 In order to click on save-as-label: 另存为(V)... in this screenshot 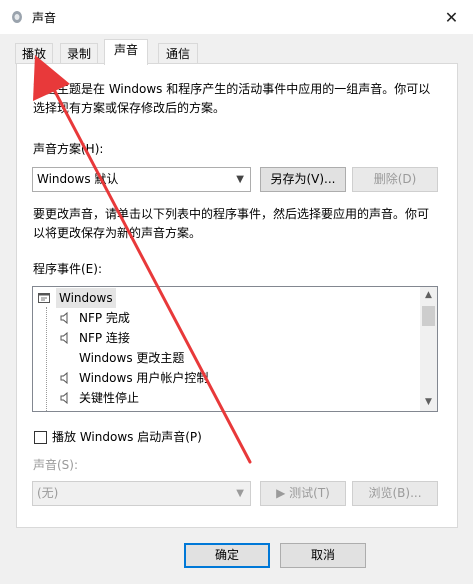, I will do `click(303, 179)`.